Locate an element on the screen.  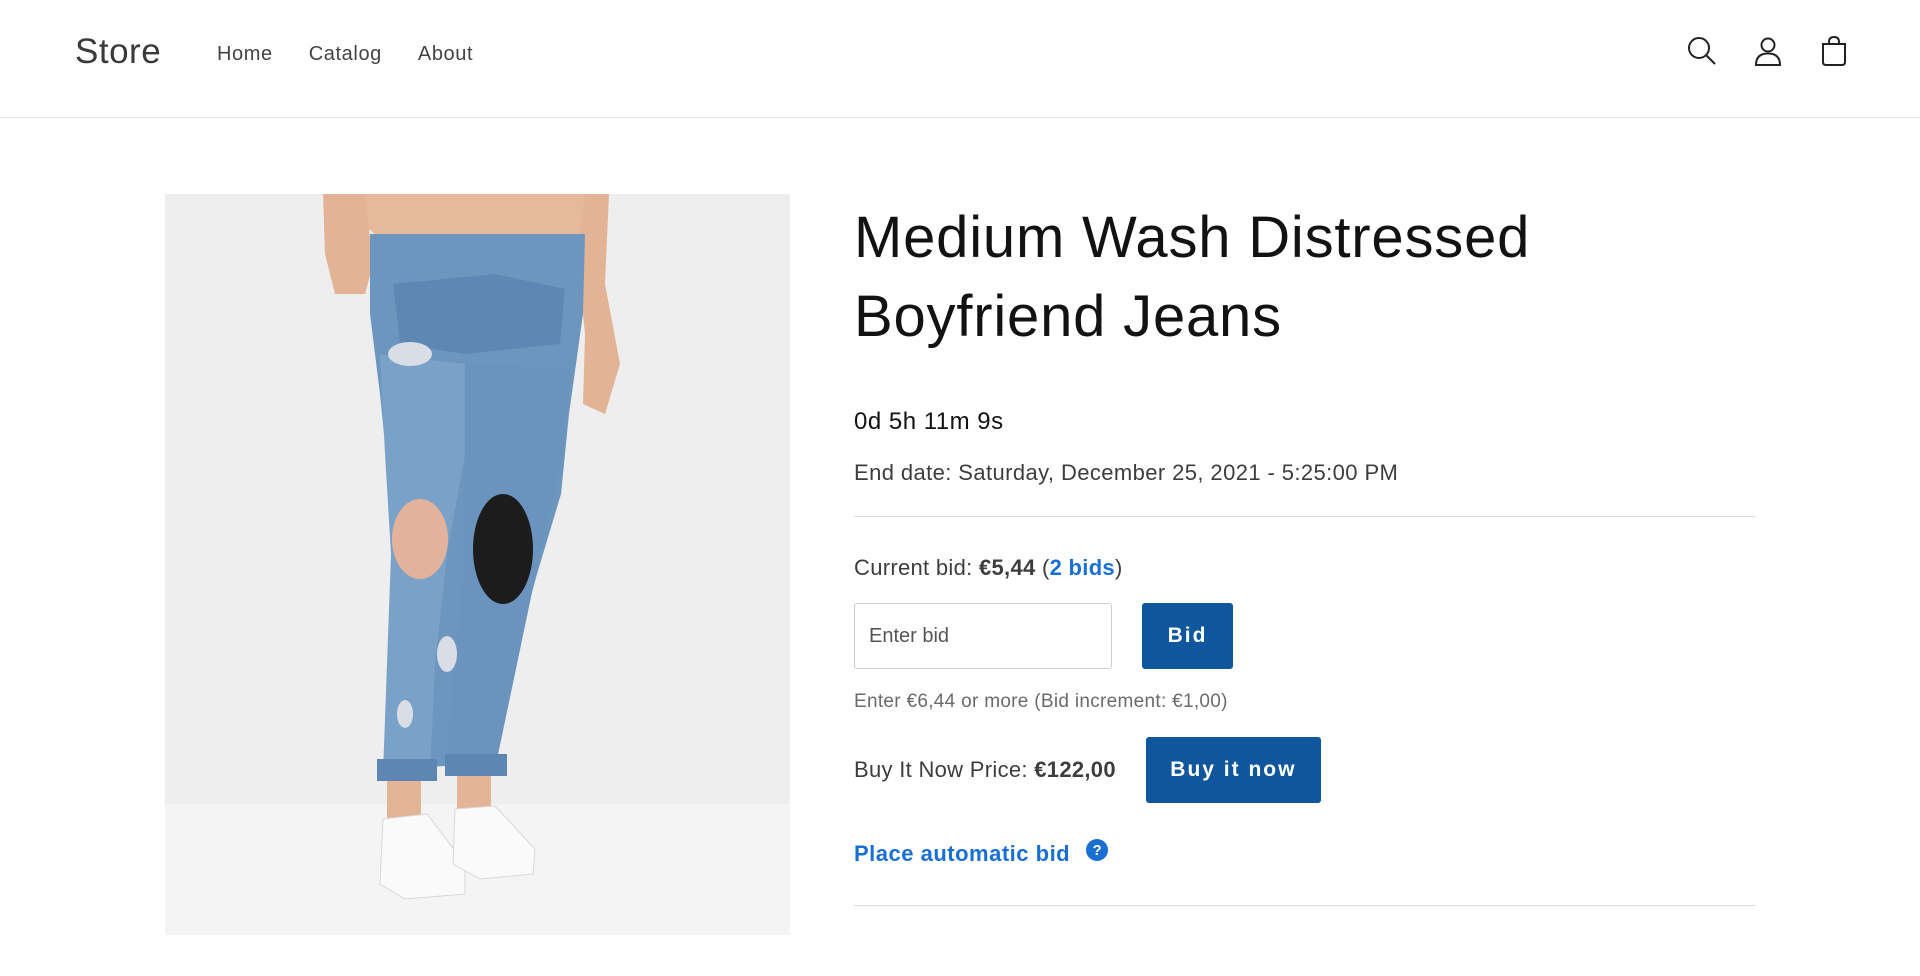
automatic-bid-link: Place automatic bid is located at coordinates (962, 854).